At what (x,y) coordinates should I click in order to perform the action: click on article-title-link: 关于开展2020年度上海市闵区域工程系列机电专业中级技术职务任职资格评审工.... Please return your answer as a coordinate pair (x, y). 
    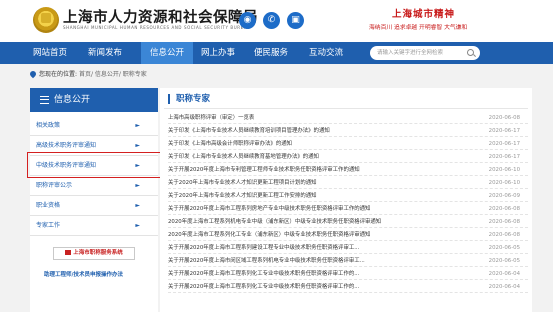
    Looking at the image, I should click on (266, 261).